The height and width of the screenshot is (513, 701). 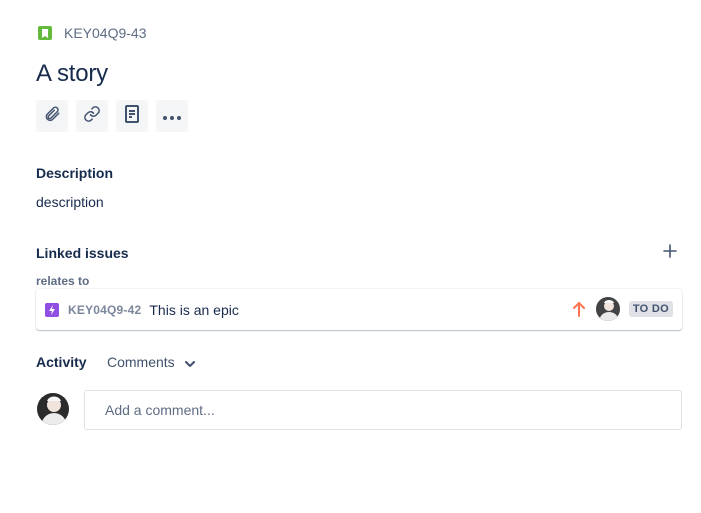 I want to click on relation-label: relates to, so click(x=63, y=281).